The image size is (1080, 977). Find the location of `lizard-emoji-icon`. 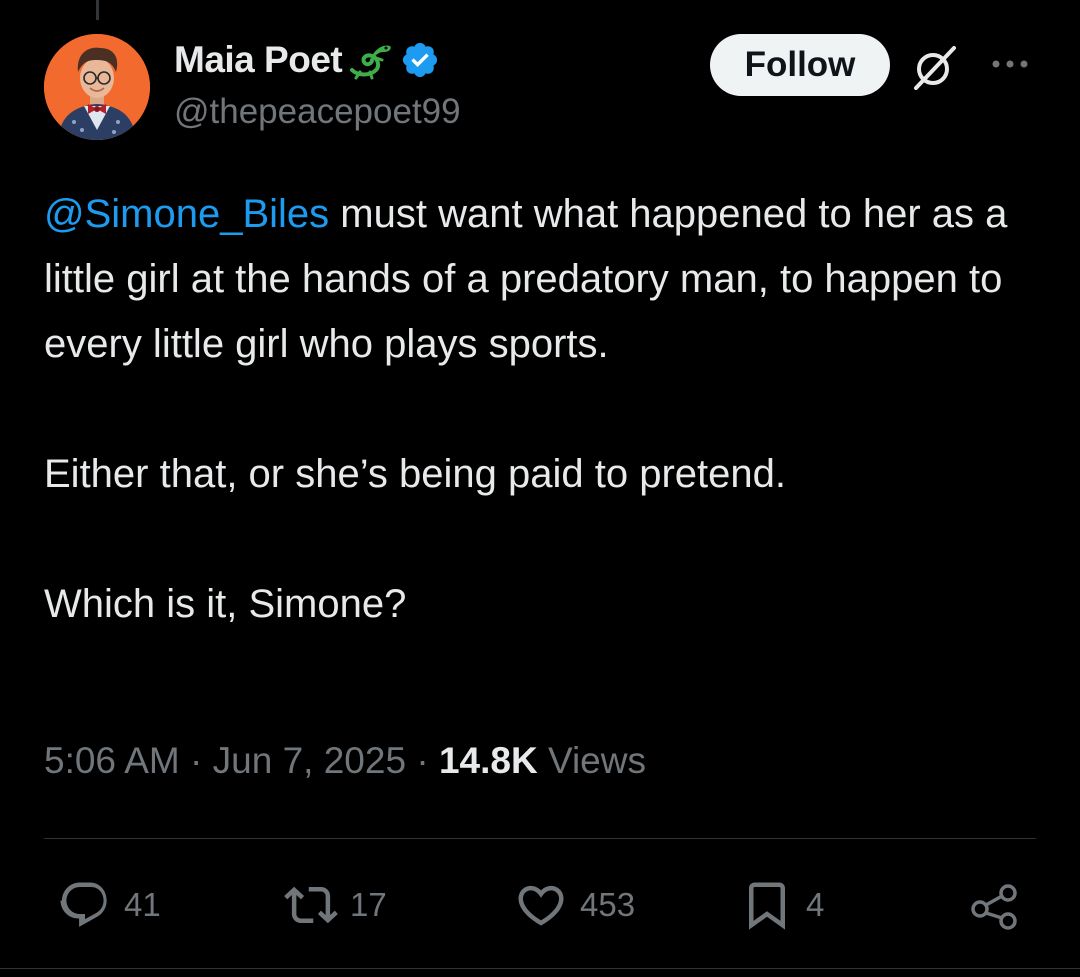

lizard-emoji-icon is located at coordinates (370, 62).